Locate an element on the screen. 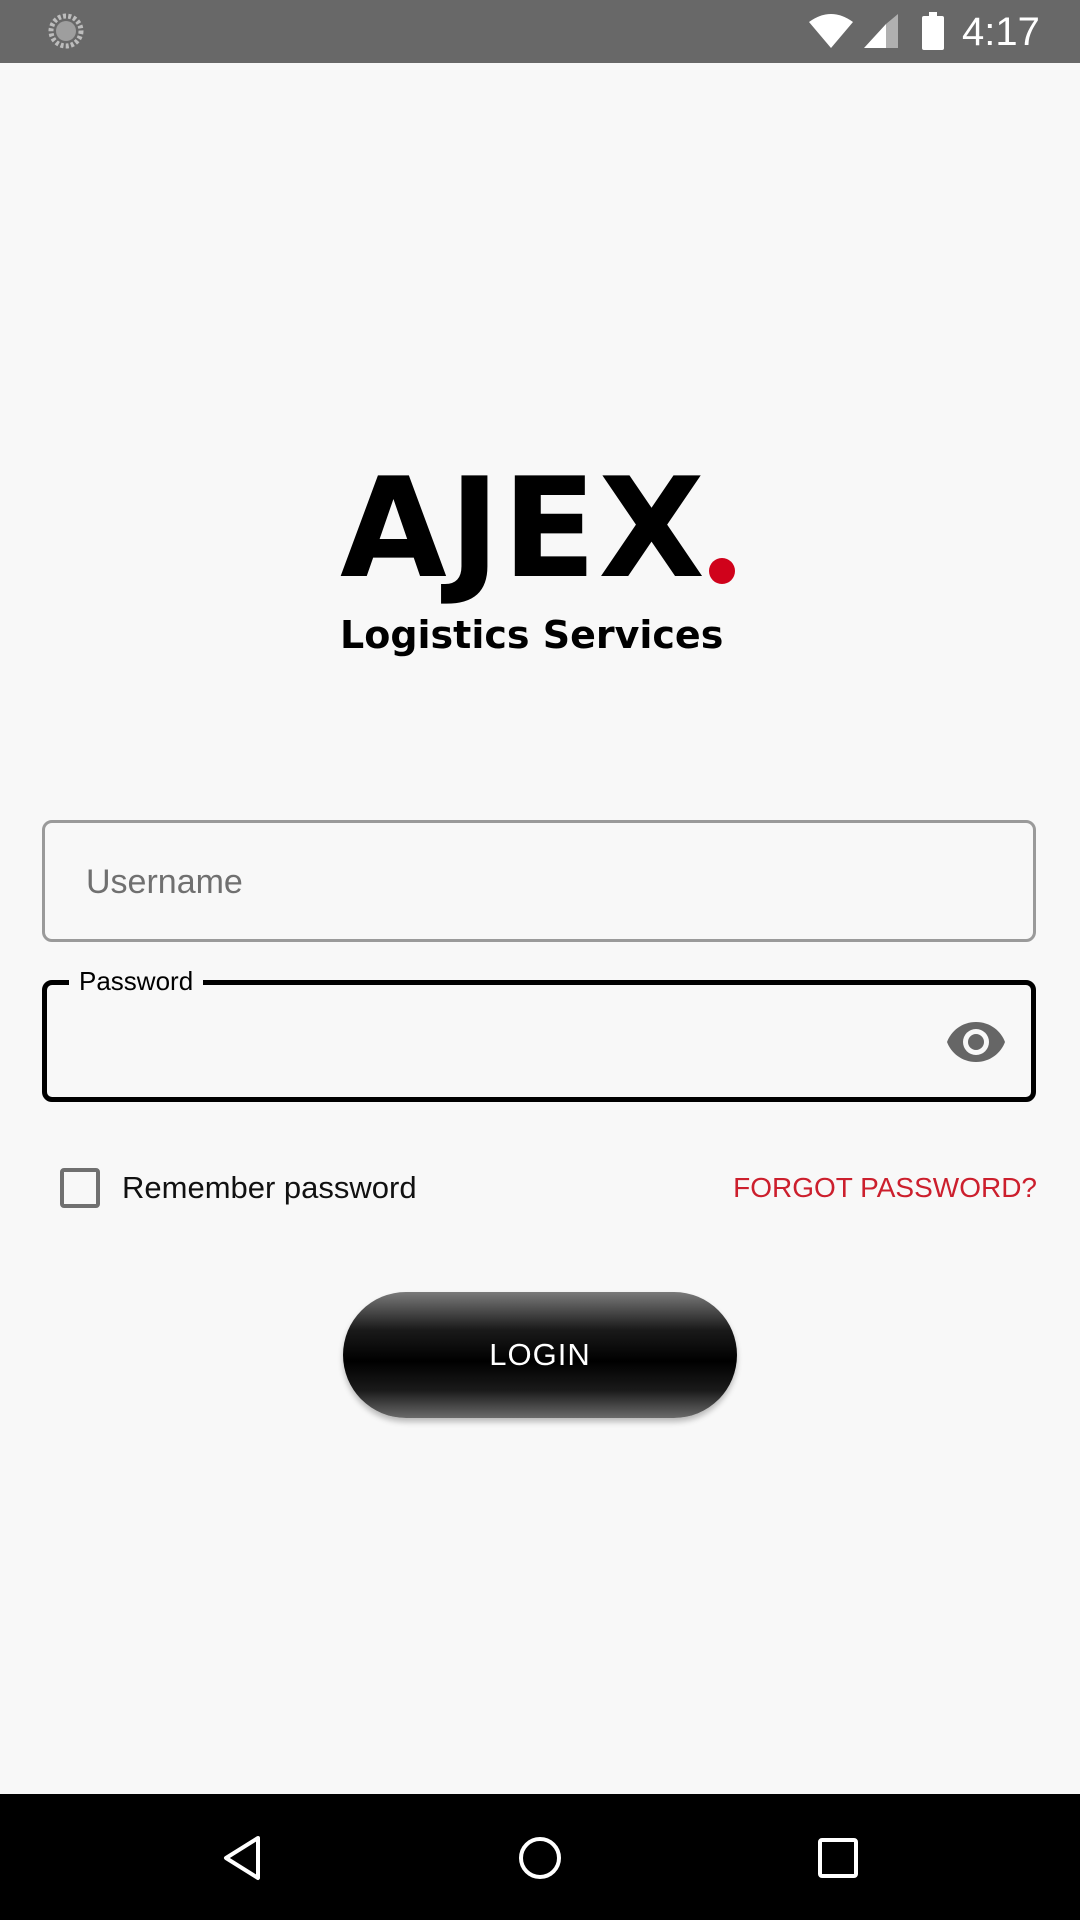  loading-spinner-icon is located at coordinates (66, 31).